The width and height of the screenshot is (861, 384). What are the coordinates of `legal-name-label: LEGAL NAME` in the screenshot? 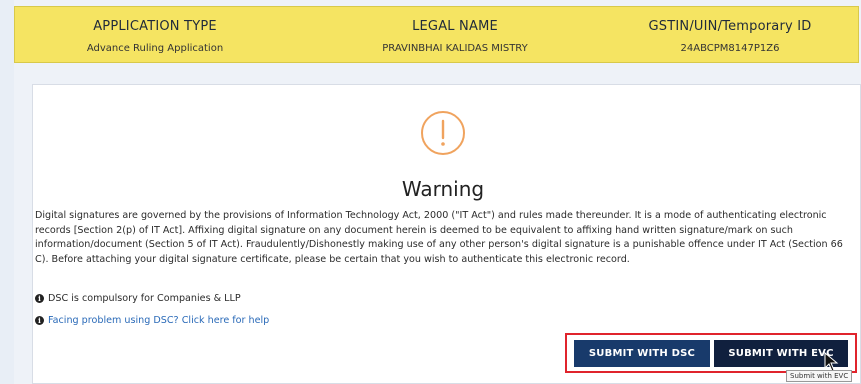 It's located at (455, 26).